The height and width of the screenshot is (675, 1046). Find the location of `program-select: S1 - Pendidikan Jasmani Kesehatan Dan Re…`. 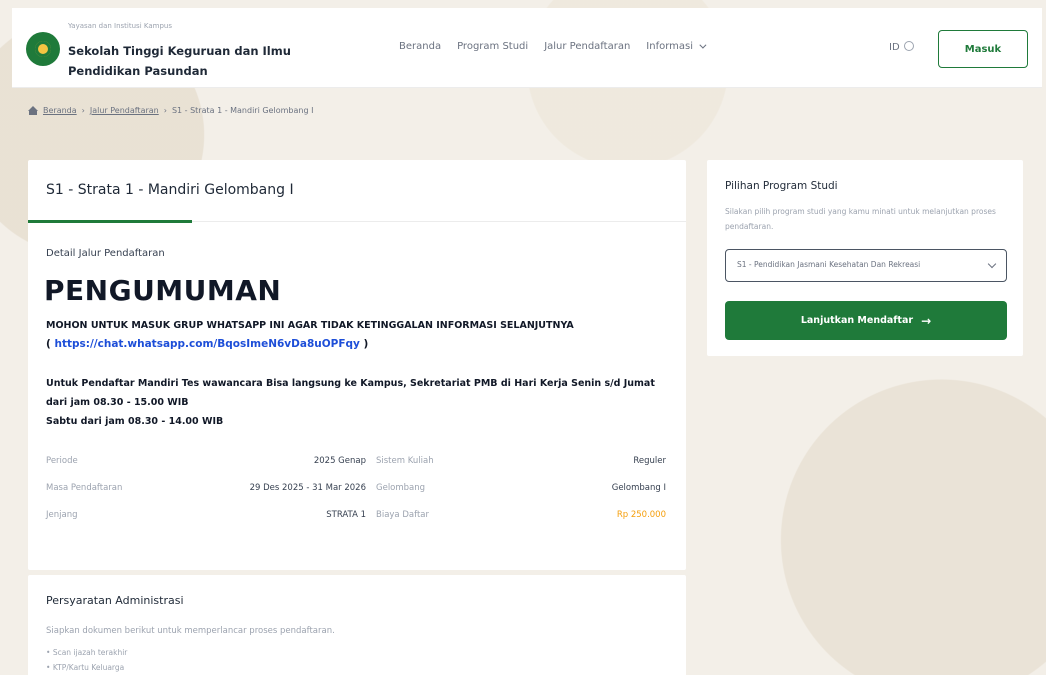

program-select: S1 - Pendidikan Jasmani Kesehatan Dan Re… is located at coordinates (866, 265).